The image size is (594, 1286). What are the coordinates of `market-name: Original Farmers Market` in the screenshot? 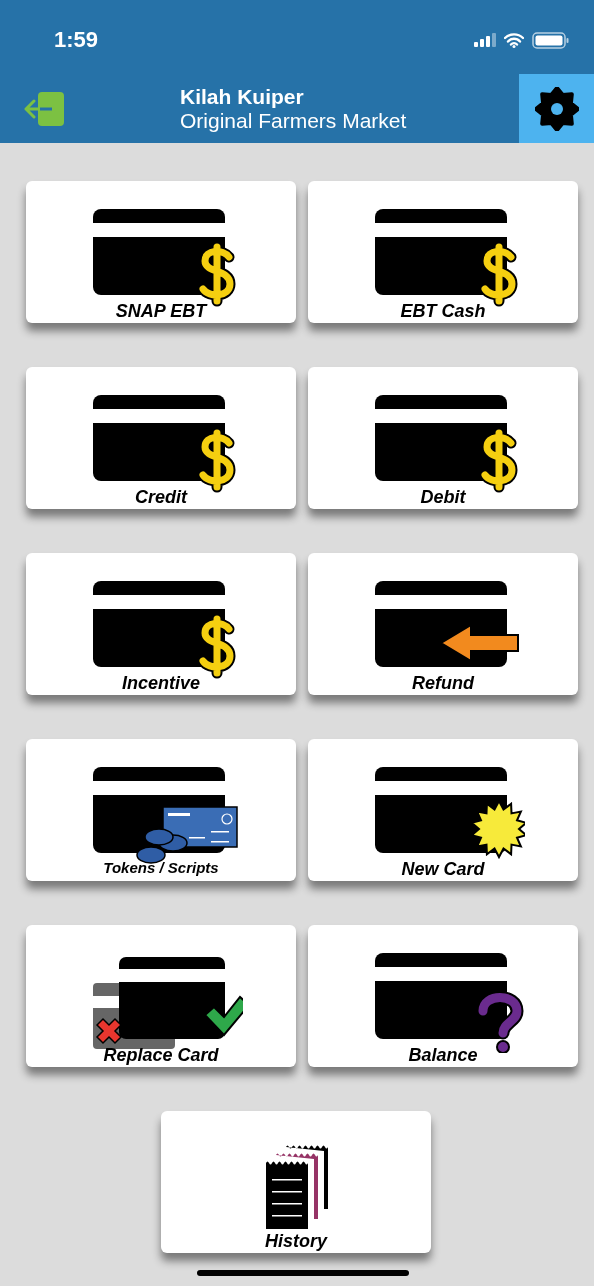 It's located at (294, 120).